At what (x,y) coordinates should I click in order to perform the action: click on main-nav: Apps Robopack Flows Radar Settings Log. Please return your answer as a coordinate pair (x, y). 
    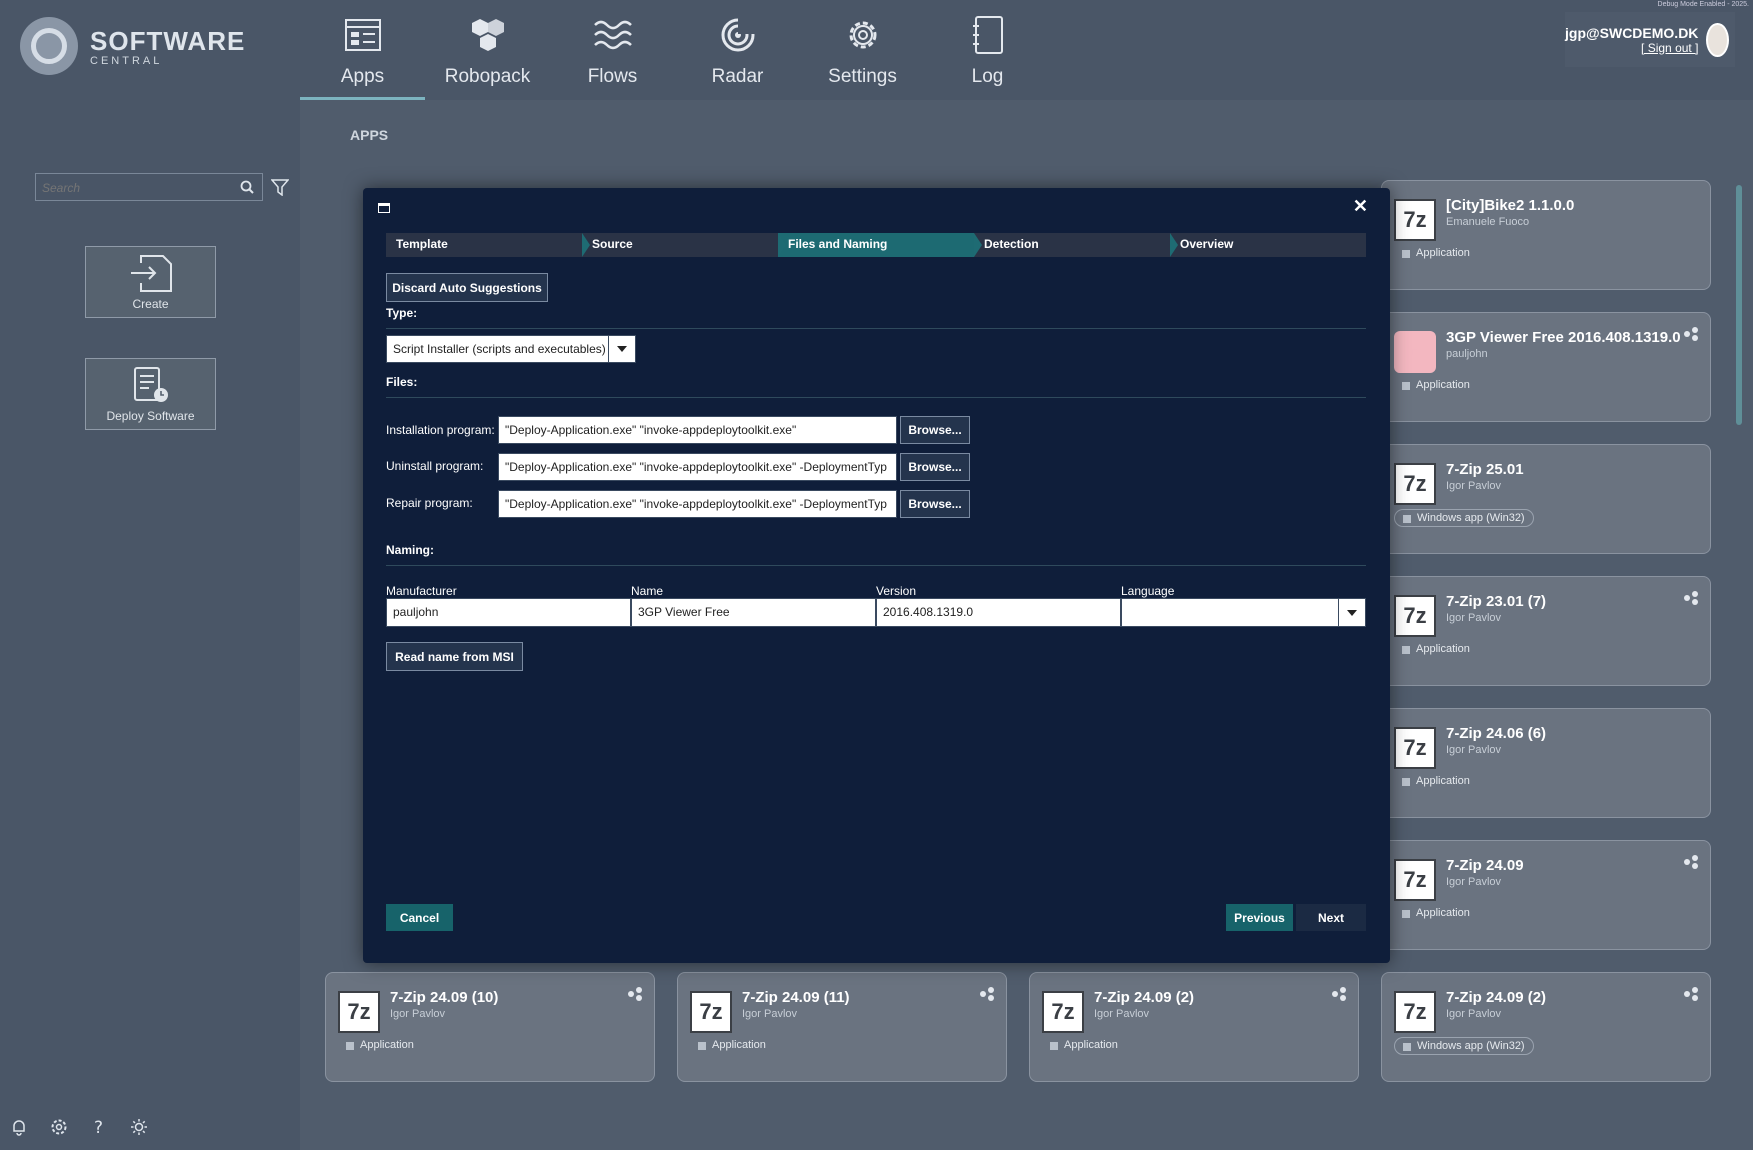
    Looking at the image, I should click on (675, 50).